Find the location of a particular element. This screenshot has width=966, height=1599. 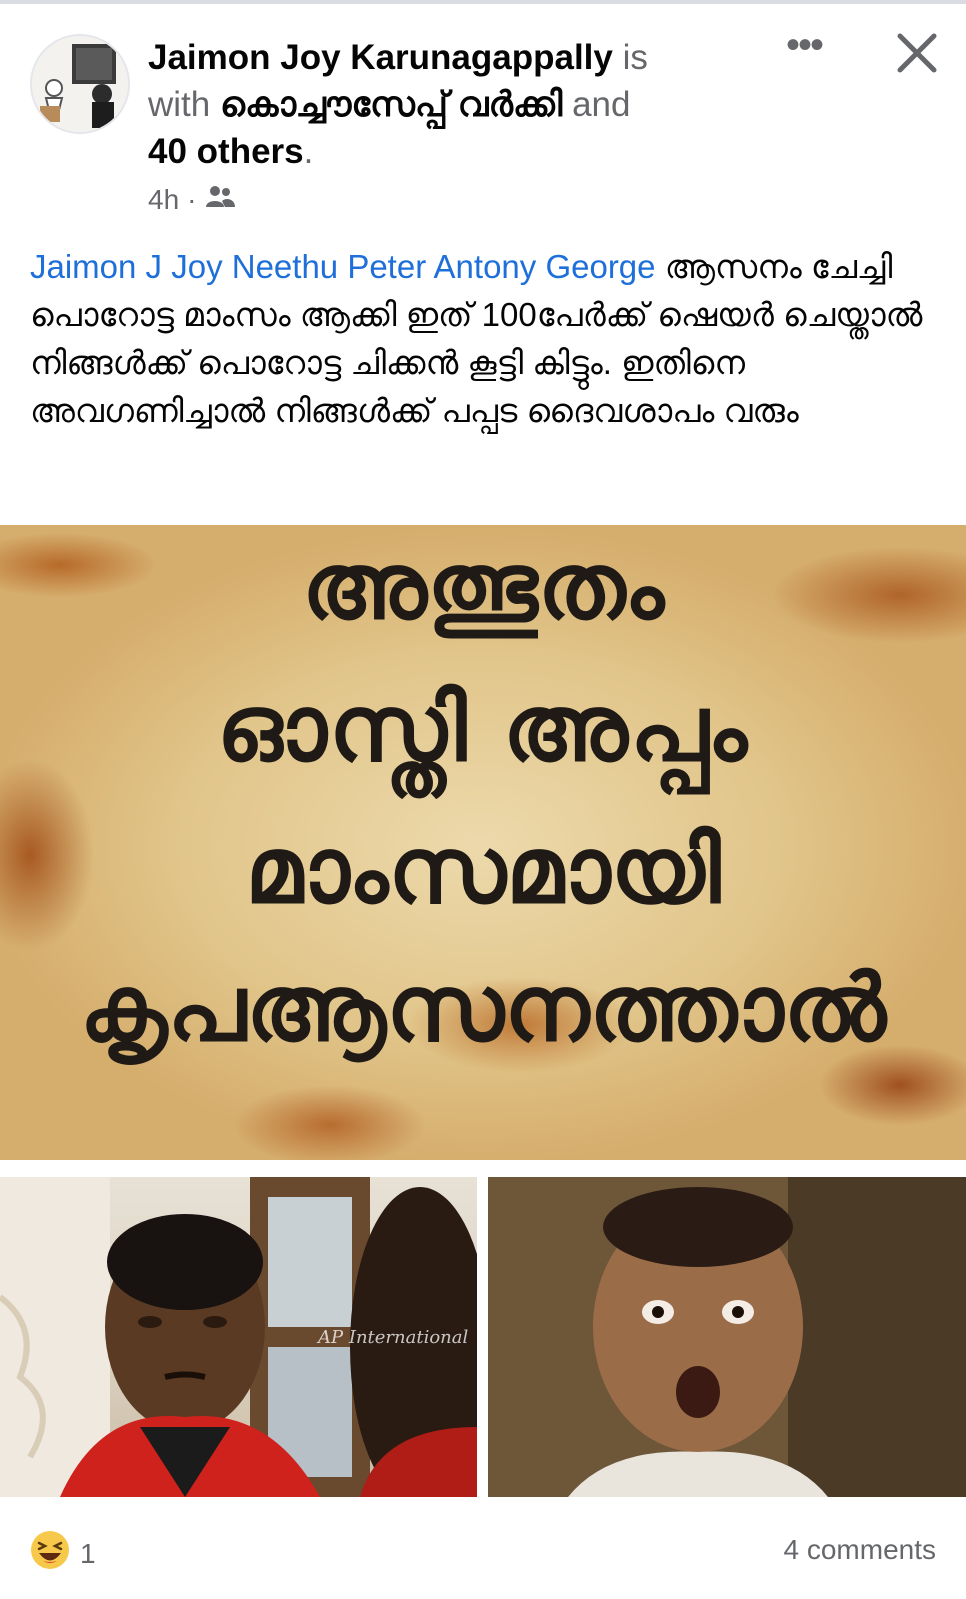

post-time: 4h is located at coordinates (163, 200).